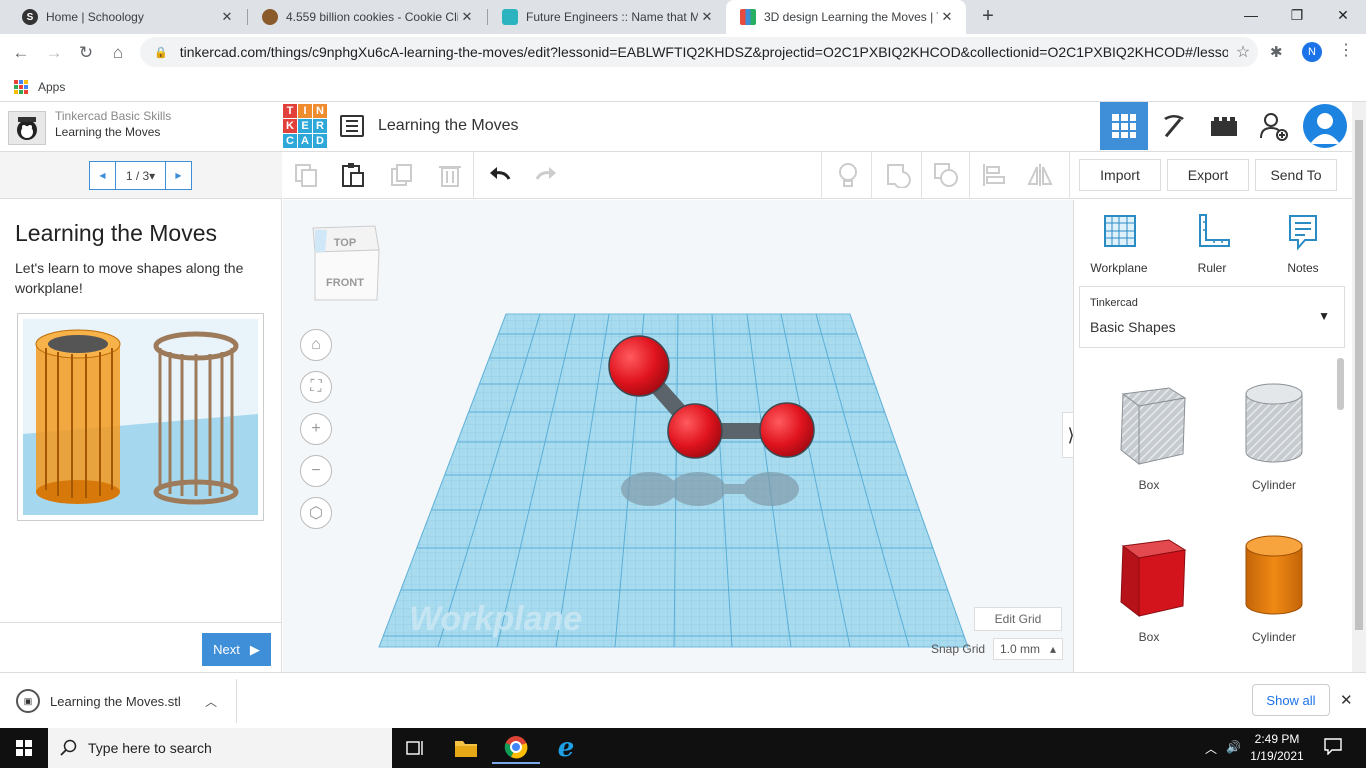  What do you see at coordinates (683, 700) in the screenshot?
I see `download-bar: ▣ Learning the Moves.stl ︿ Show all ✕` at bounding box center [683, 700].